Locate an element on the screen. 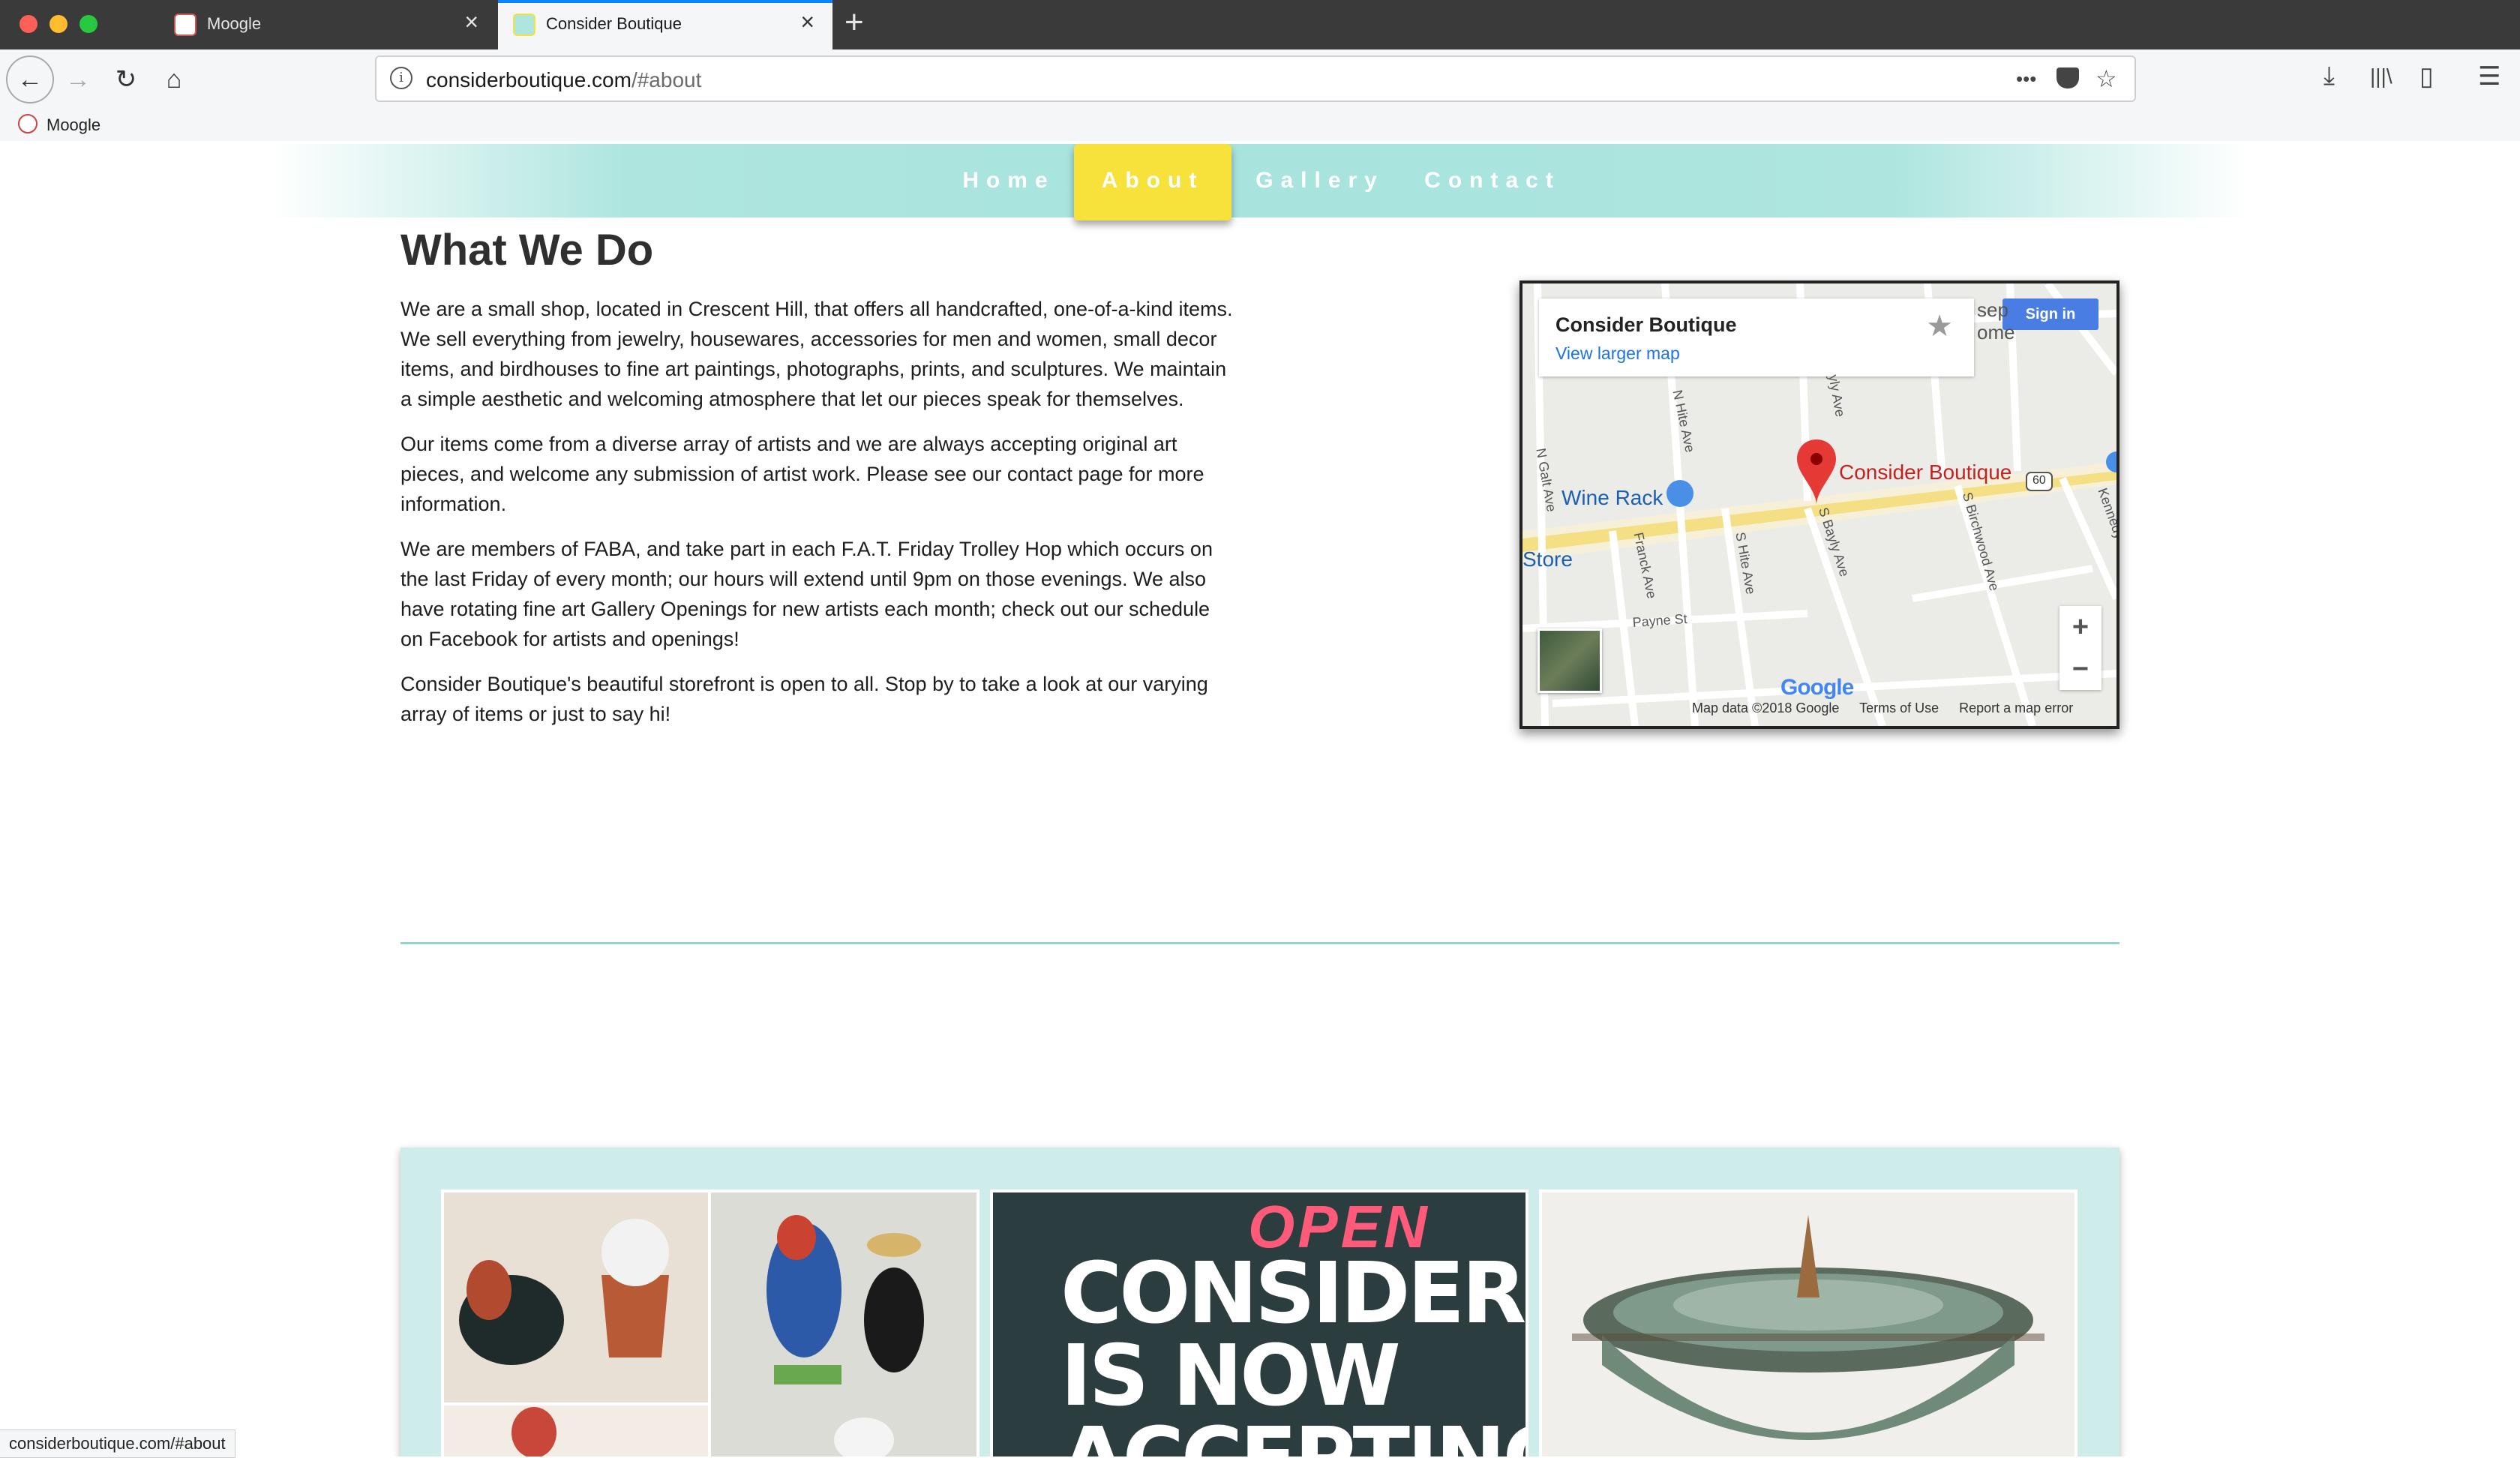 The image size is (2520, 1458). window-close-button is located at coordinates (29, 24).